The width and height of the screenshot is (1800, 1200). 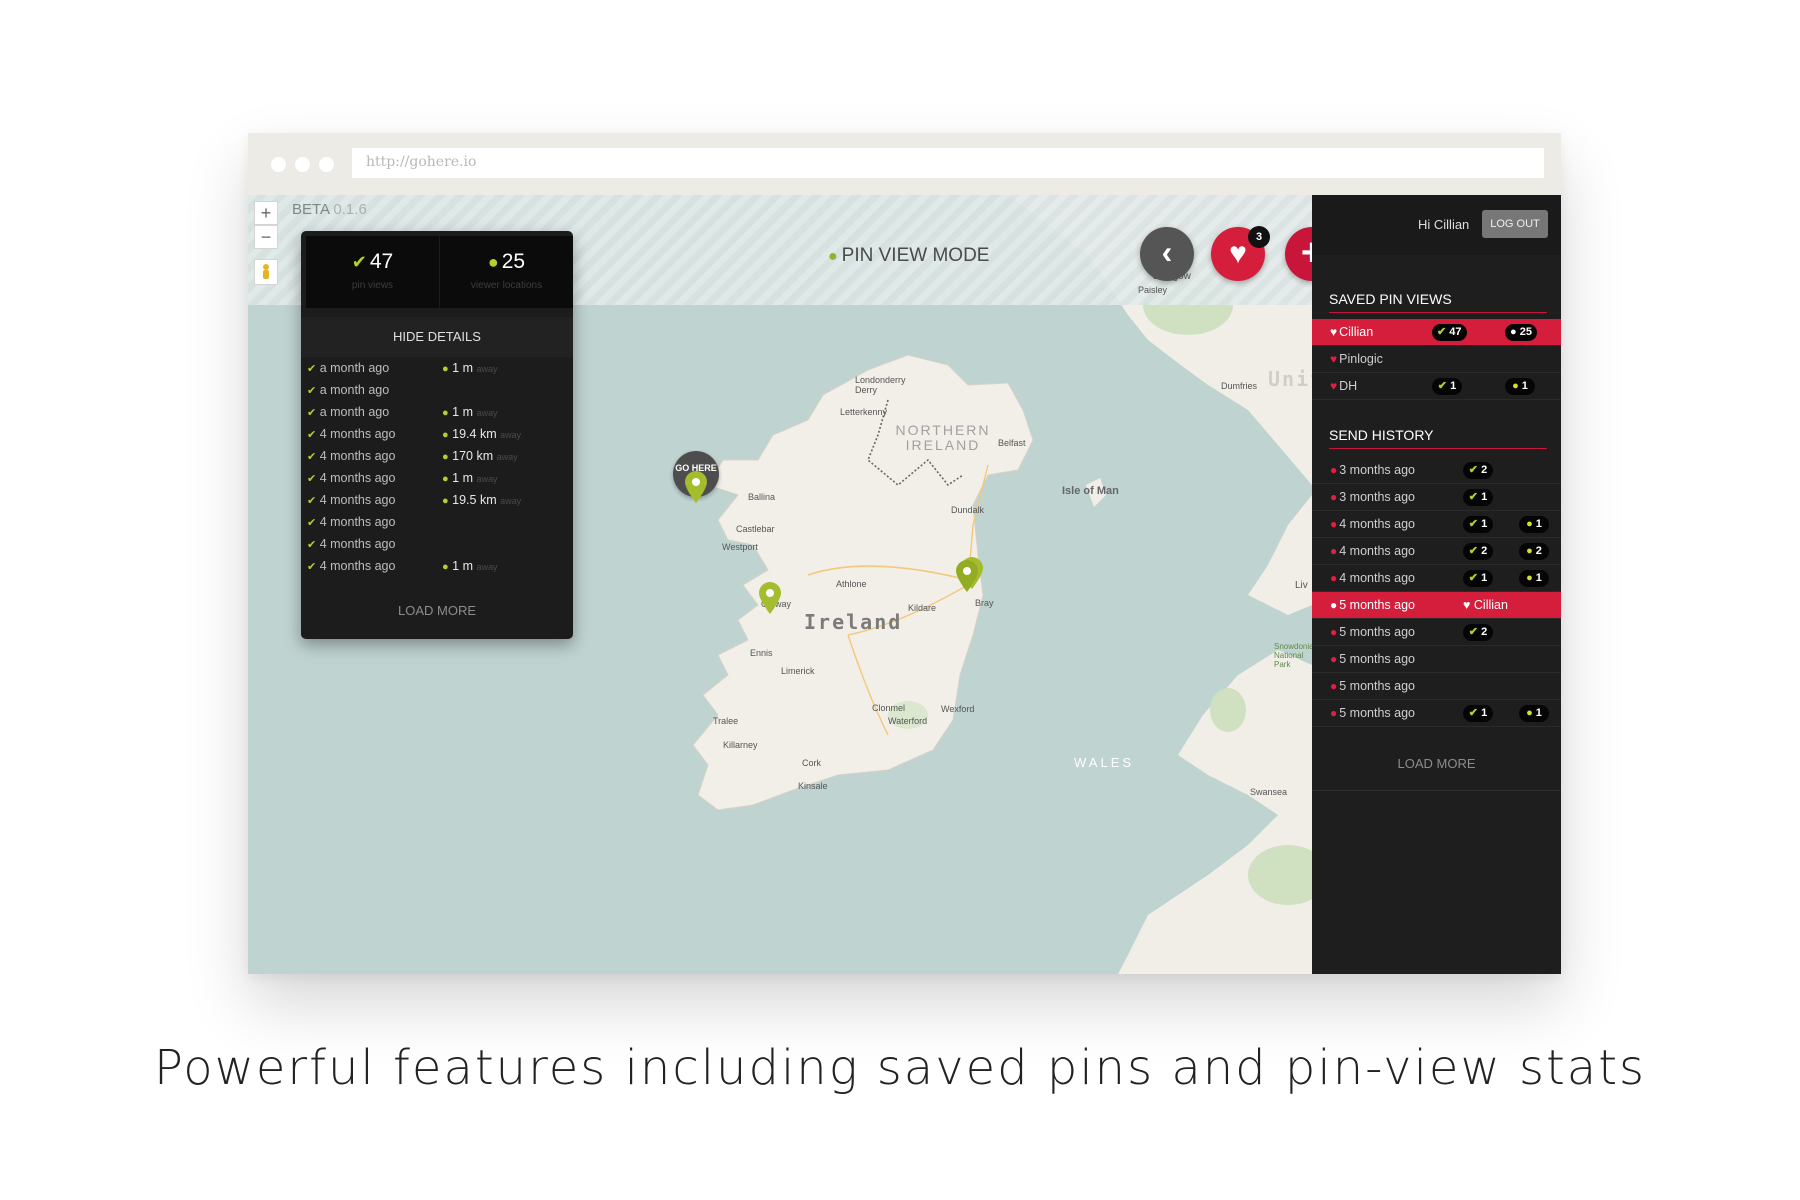 What do you see at coordinates (1012, 443) in the screenshot?
I see `map-label-belfast: Belfast` at bounding box center [1012, 443].